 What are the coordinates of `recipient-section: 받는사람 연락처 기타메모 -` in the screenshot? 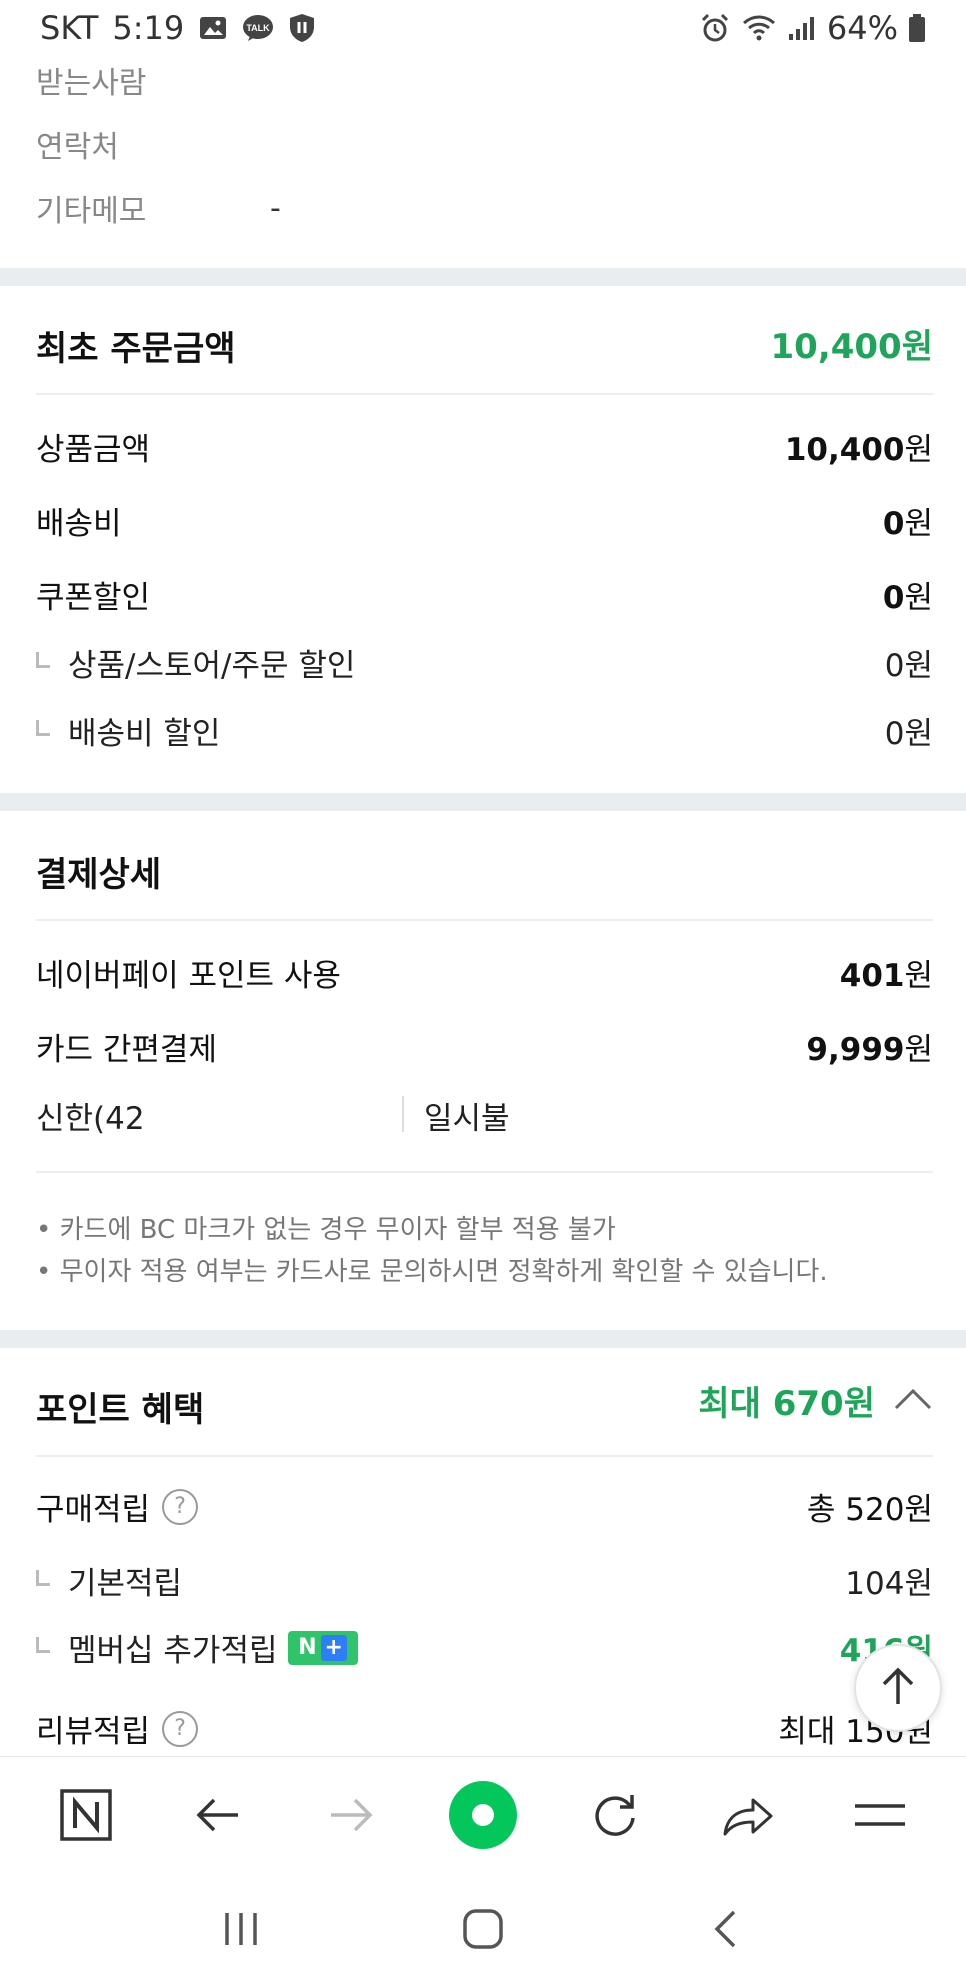 It's located at (483, 162).